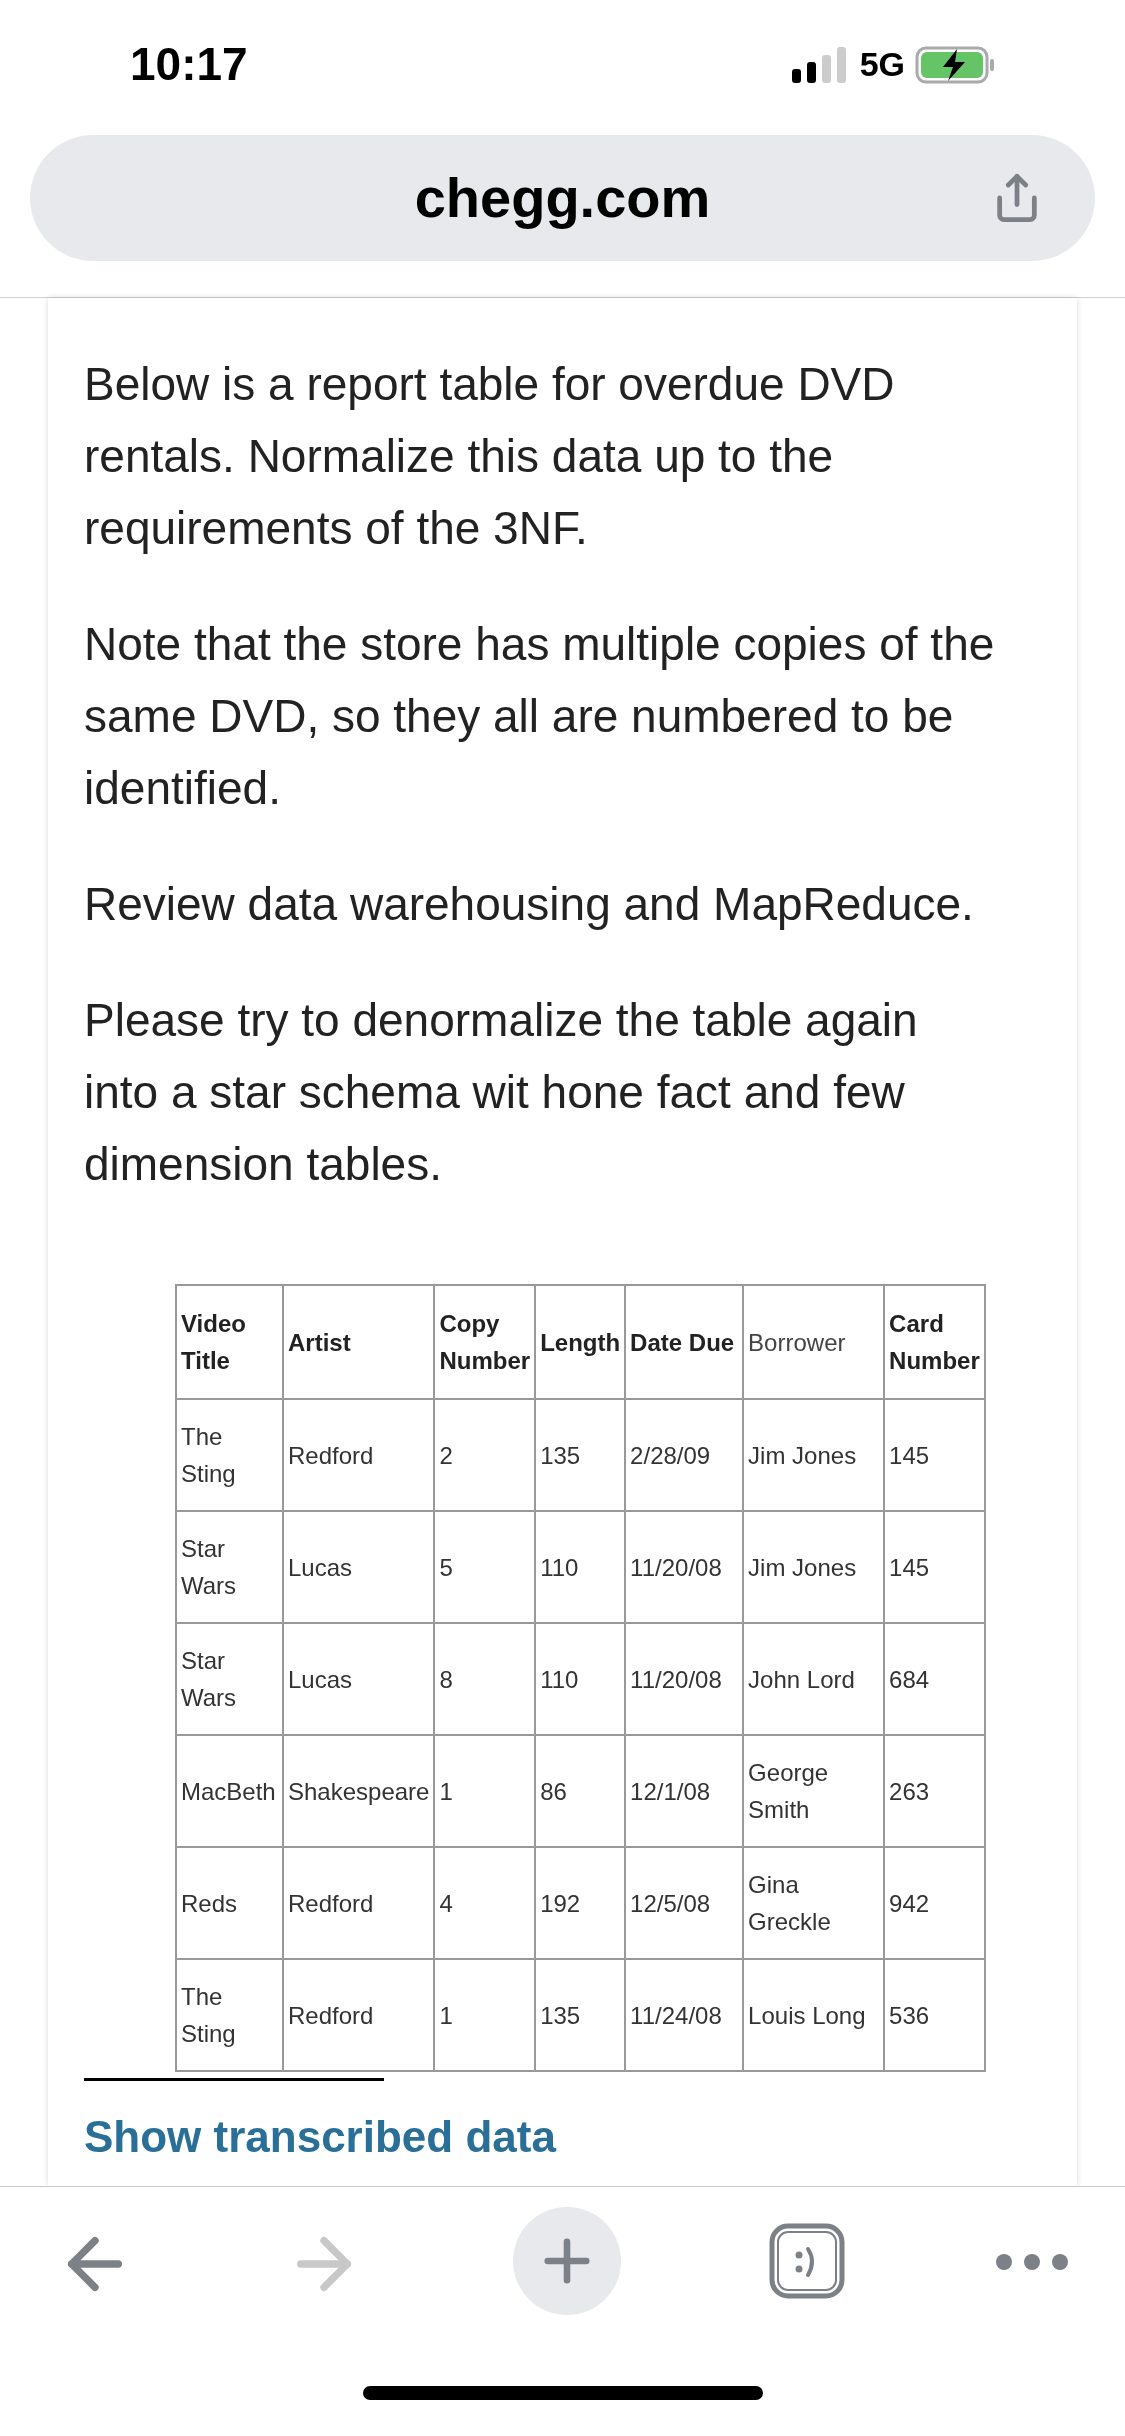  I want to click on table-cell: 2, so click(485, 1455).